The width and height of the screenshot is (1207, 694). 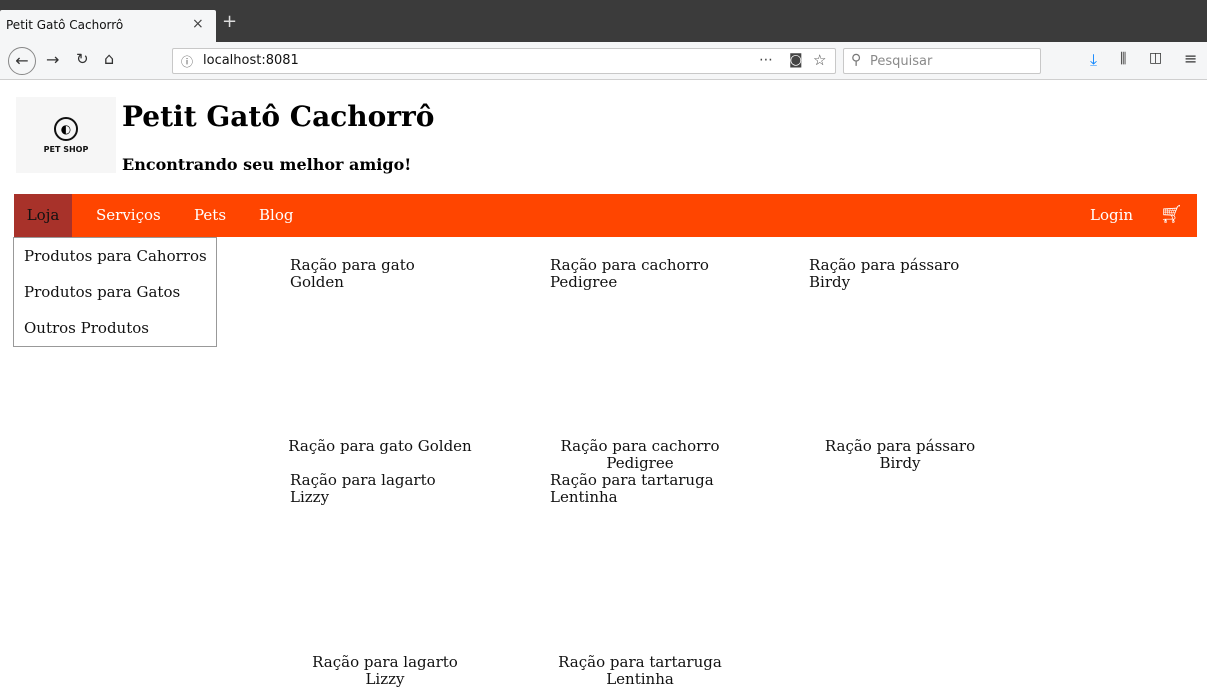 I want to click on caption-line: Pedigree, so click(x=640, y=463).